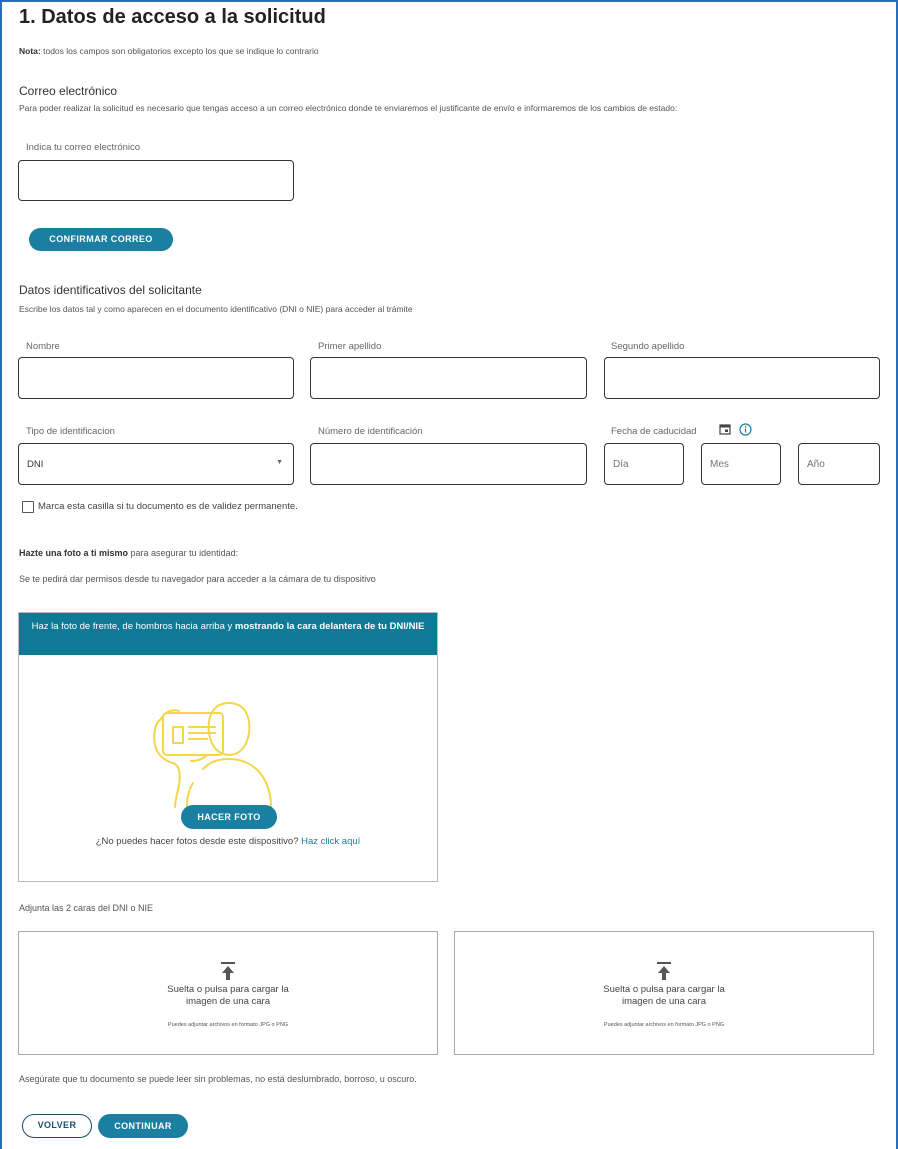  Describe the element at coordinates (648, 346) in the screenshot. I see `surname2-label: Segundo apellido` at that location.